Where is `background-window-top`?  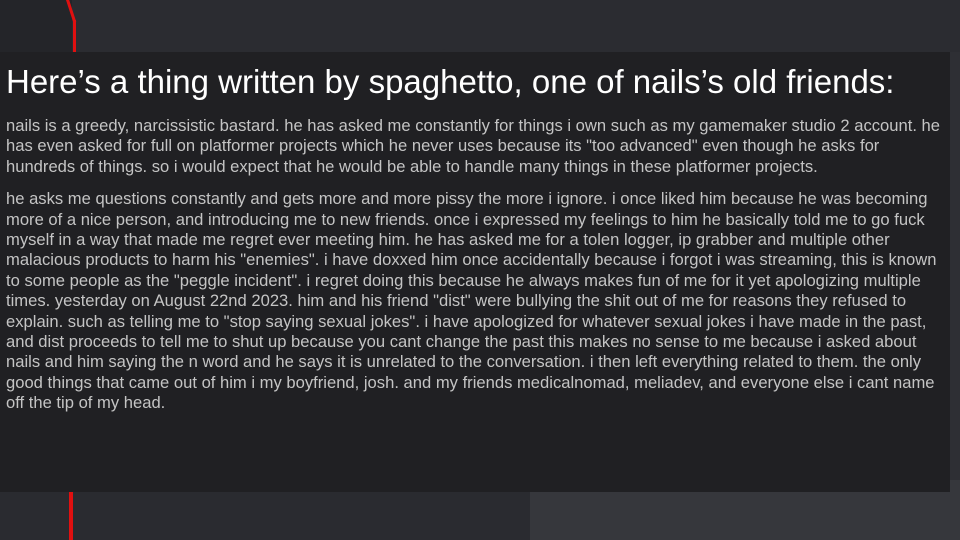
background-window-top is located at coordinates (516, 26).